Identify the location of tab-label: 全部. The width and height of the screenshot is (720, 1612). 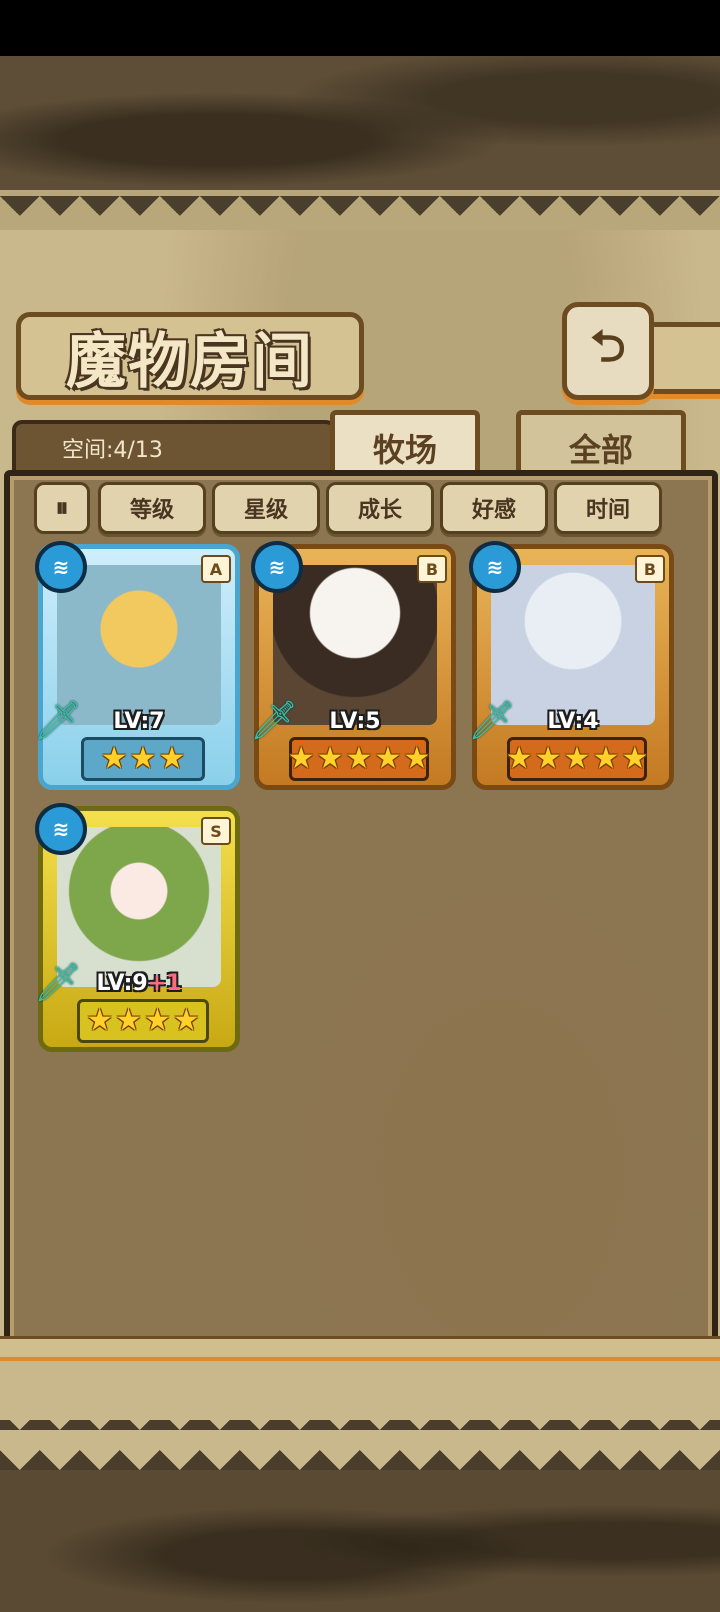
(600, 450).